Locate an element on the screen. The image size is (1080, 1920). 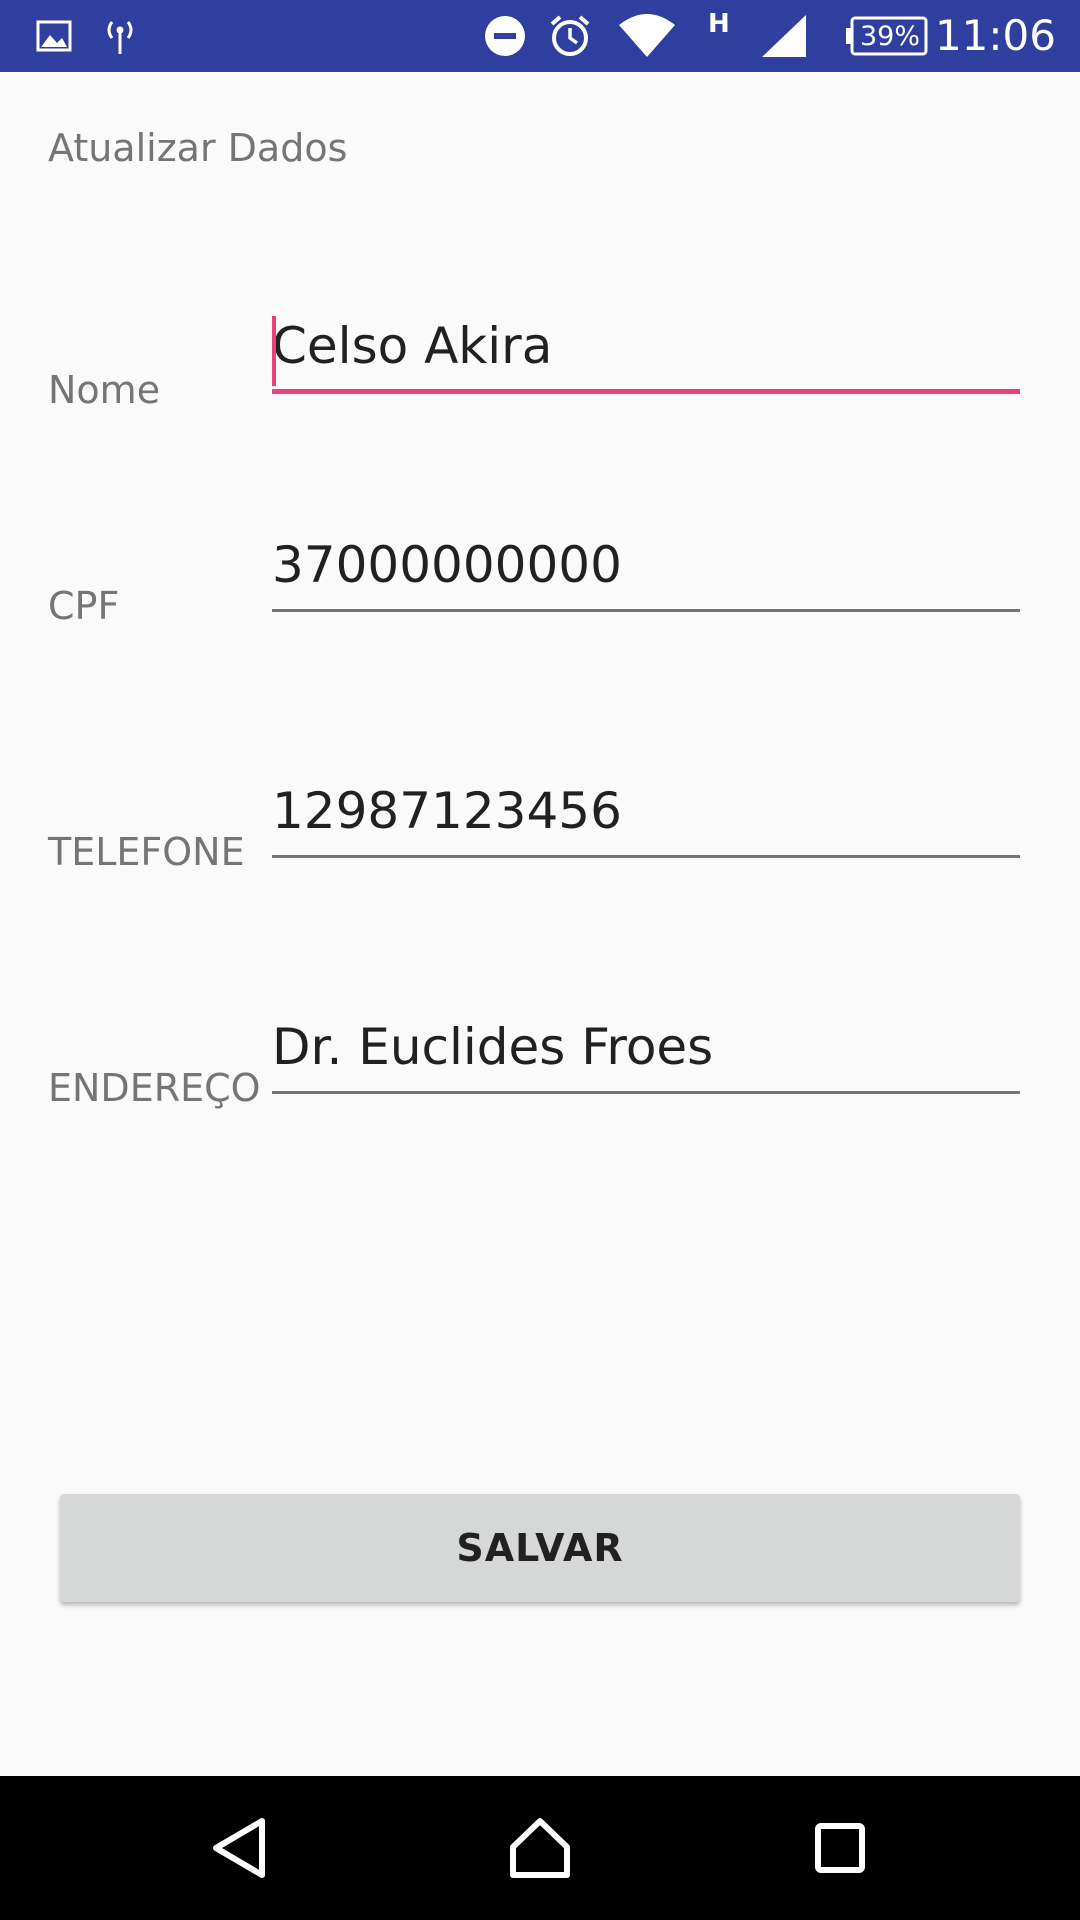
cpf-input is located at coordinates (646, 571).